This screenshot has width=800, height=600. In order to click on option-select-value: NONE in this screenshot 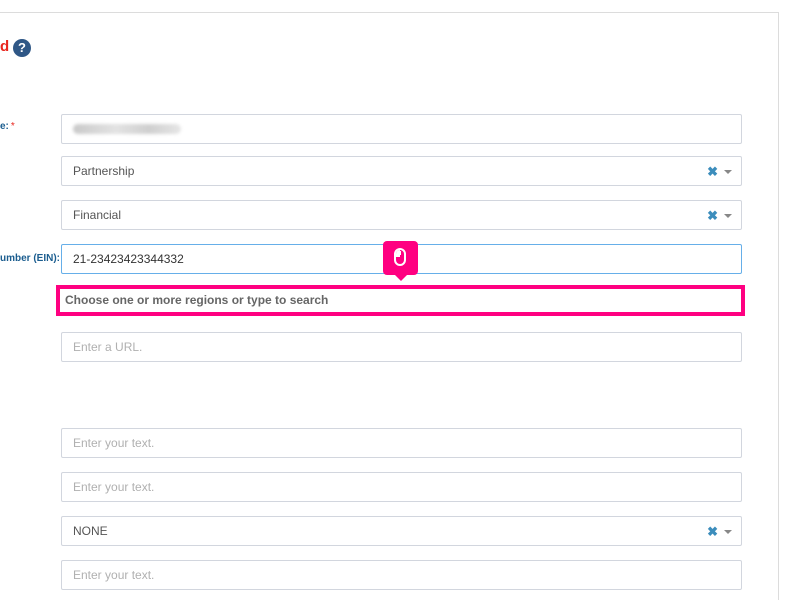, I will do `click(90, 531)`.